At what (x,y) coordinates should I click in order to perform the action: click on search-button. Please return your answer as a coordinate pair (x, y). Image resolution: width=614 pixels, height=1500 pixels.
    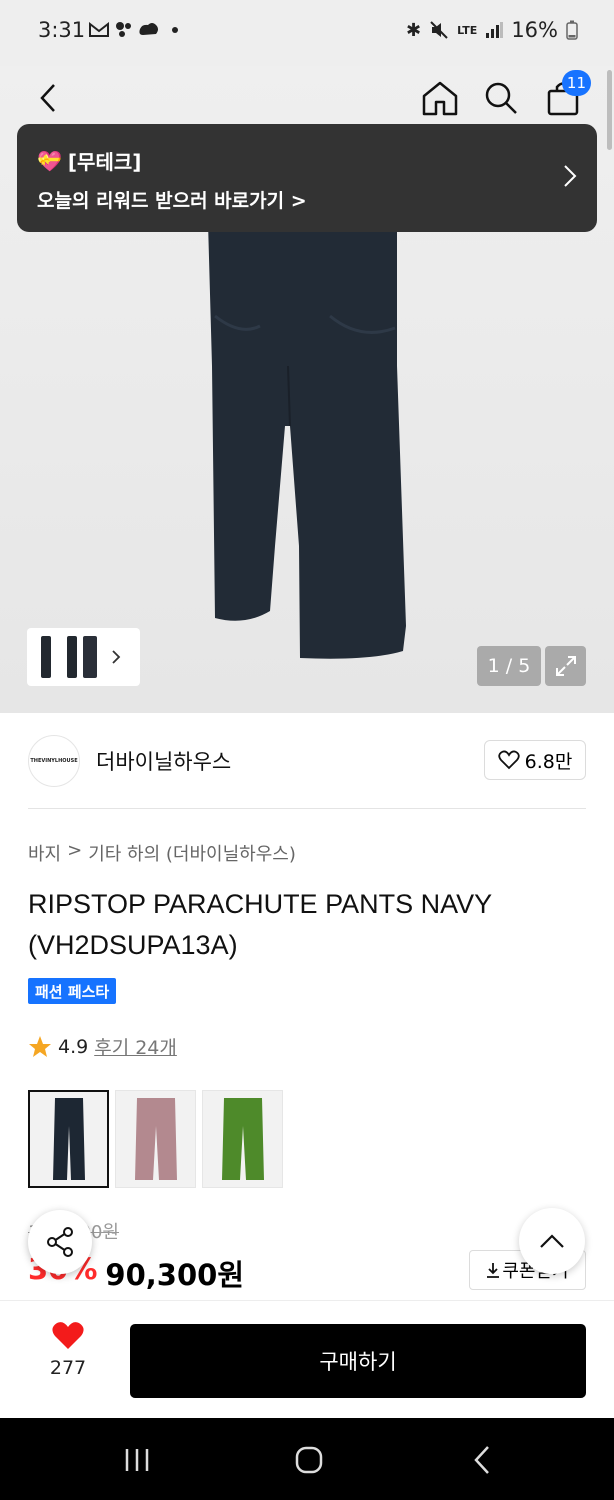
    Looking at the image, I should click on (501, 98).